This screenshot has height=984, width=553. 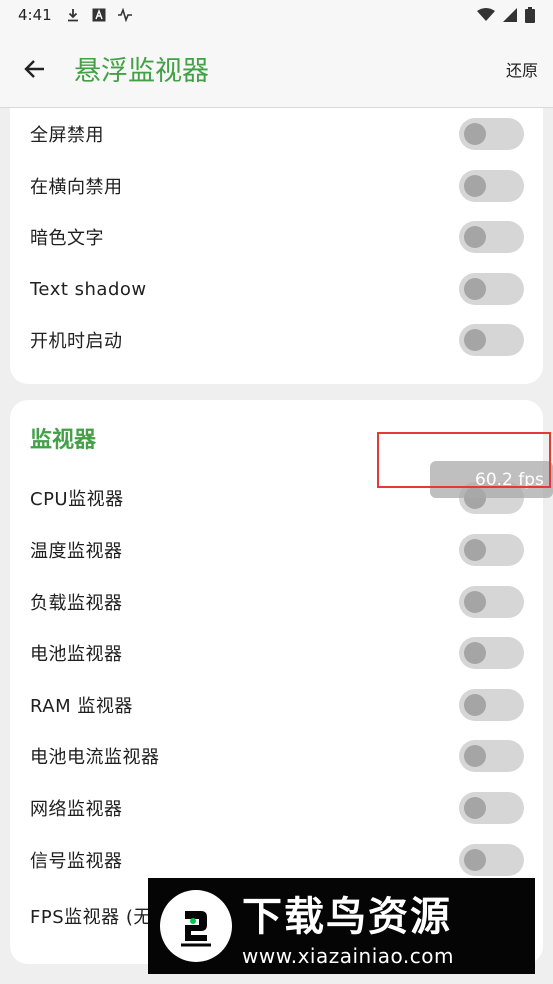 What do you see at coordinates (124, 15) in the screenshot?
I see `pulse-icon` at bounding box center [124, 15].